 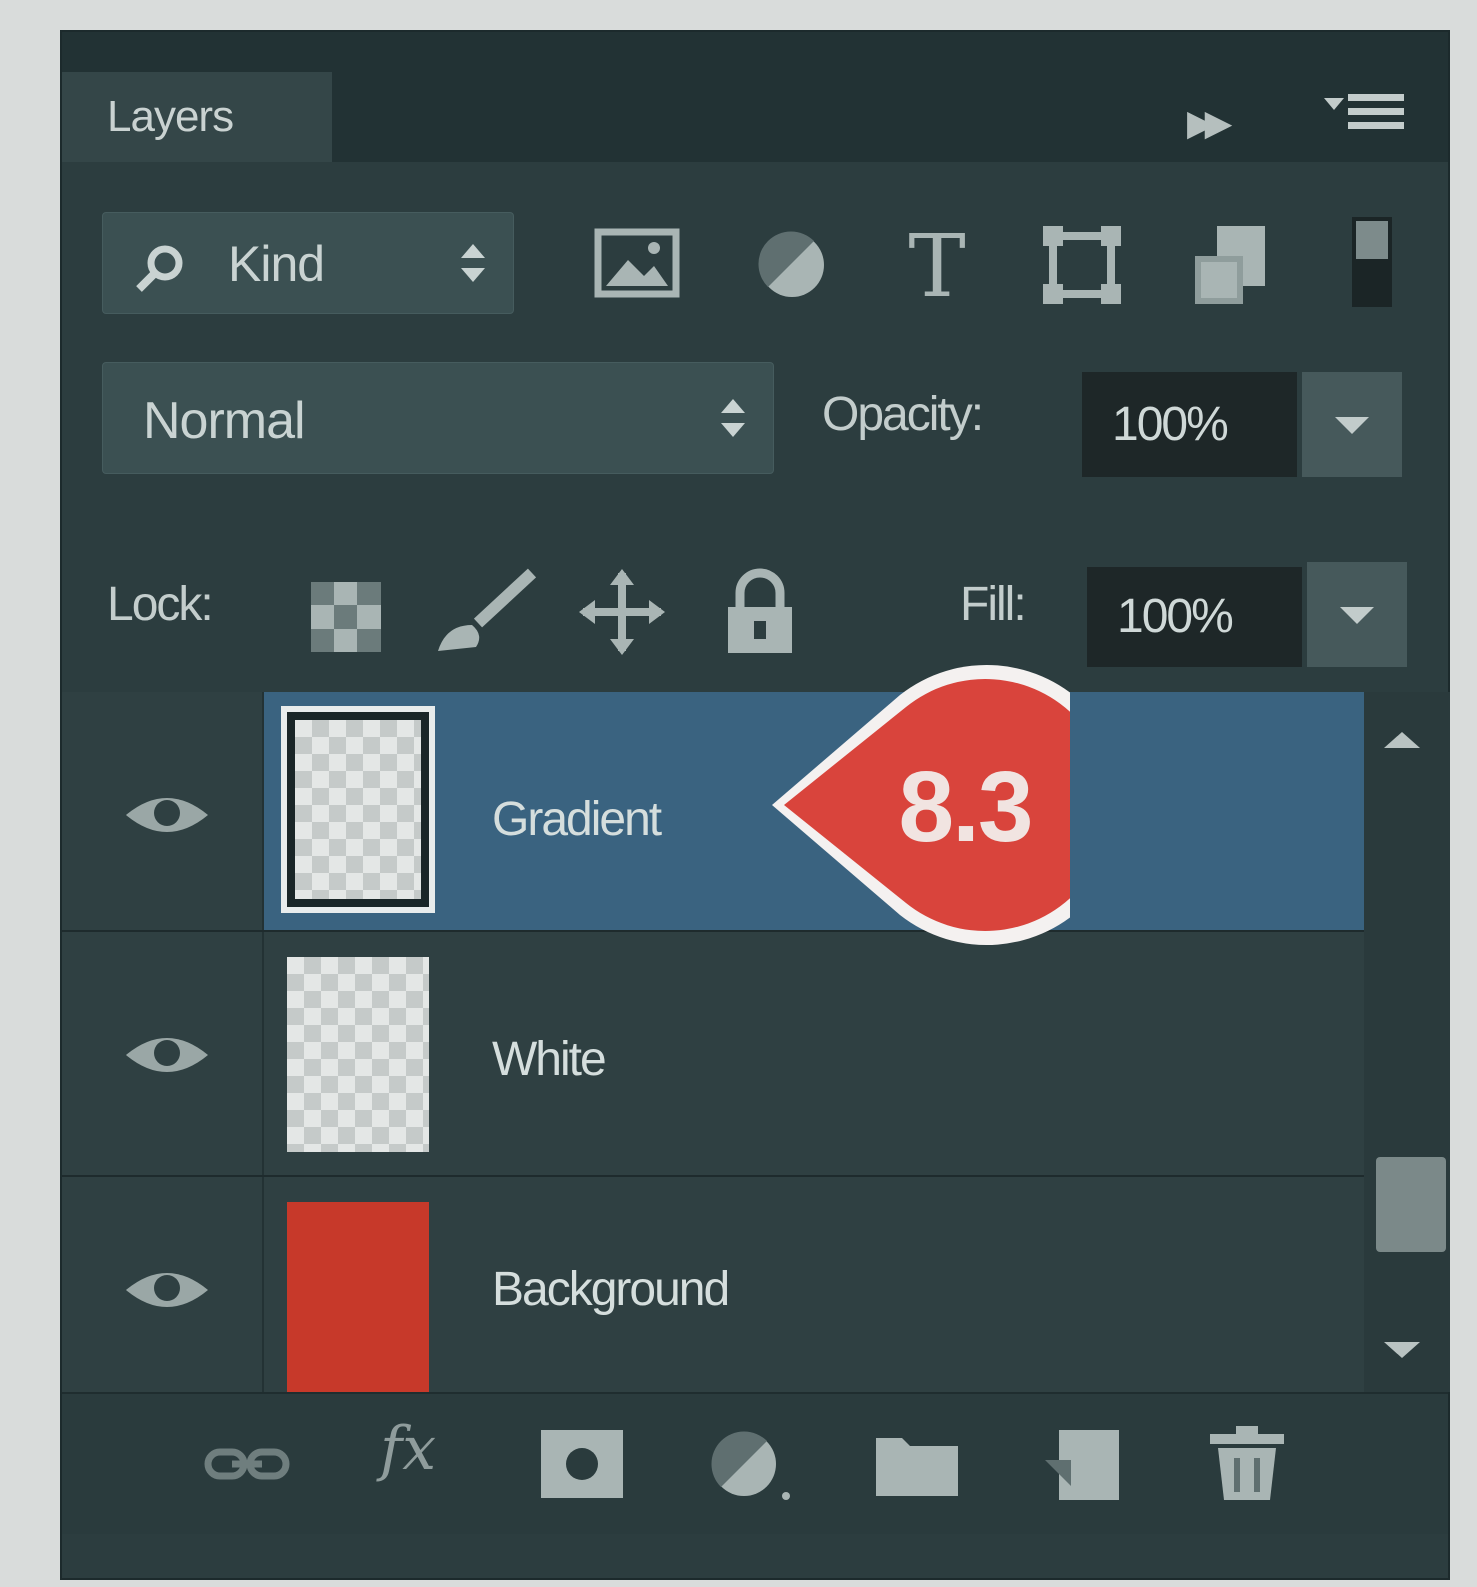 I want to click on layer-row-background: Background, so click(x=713, y=1287).